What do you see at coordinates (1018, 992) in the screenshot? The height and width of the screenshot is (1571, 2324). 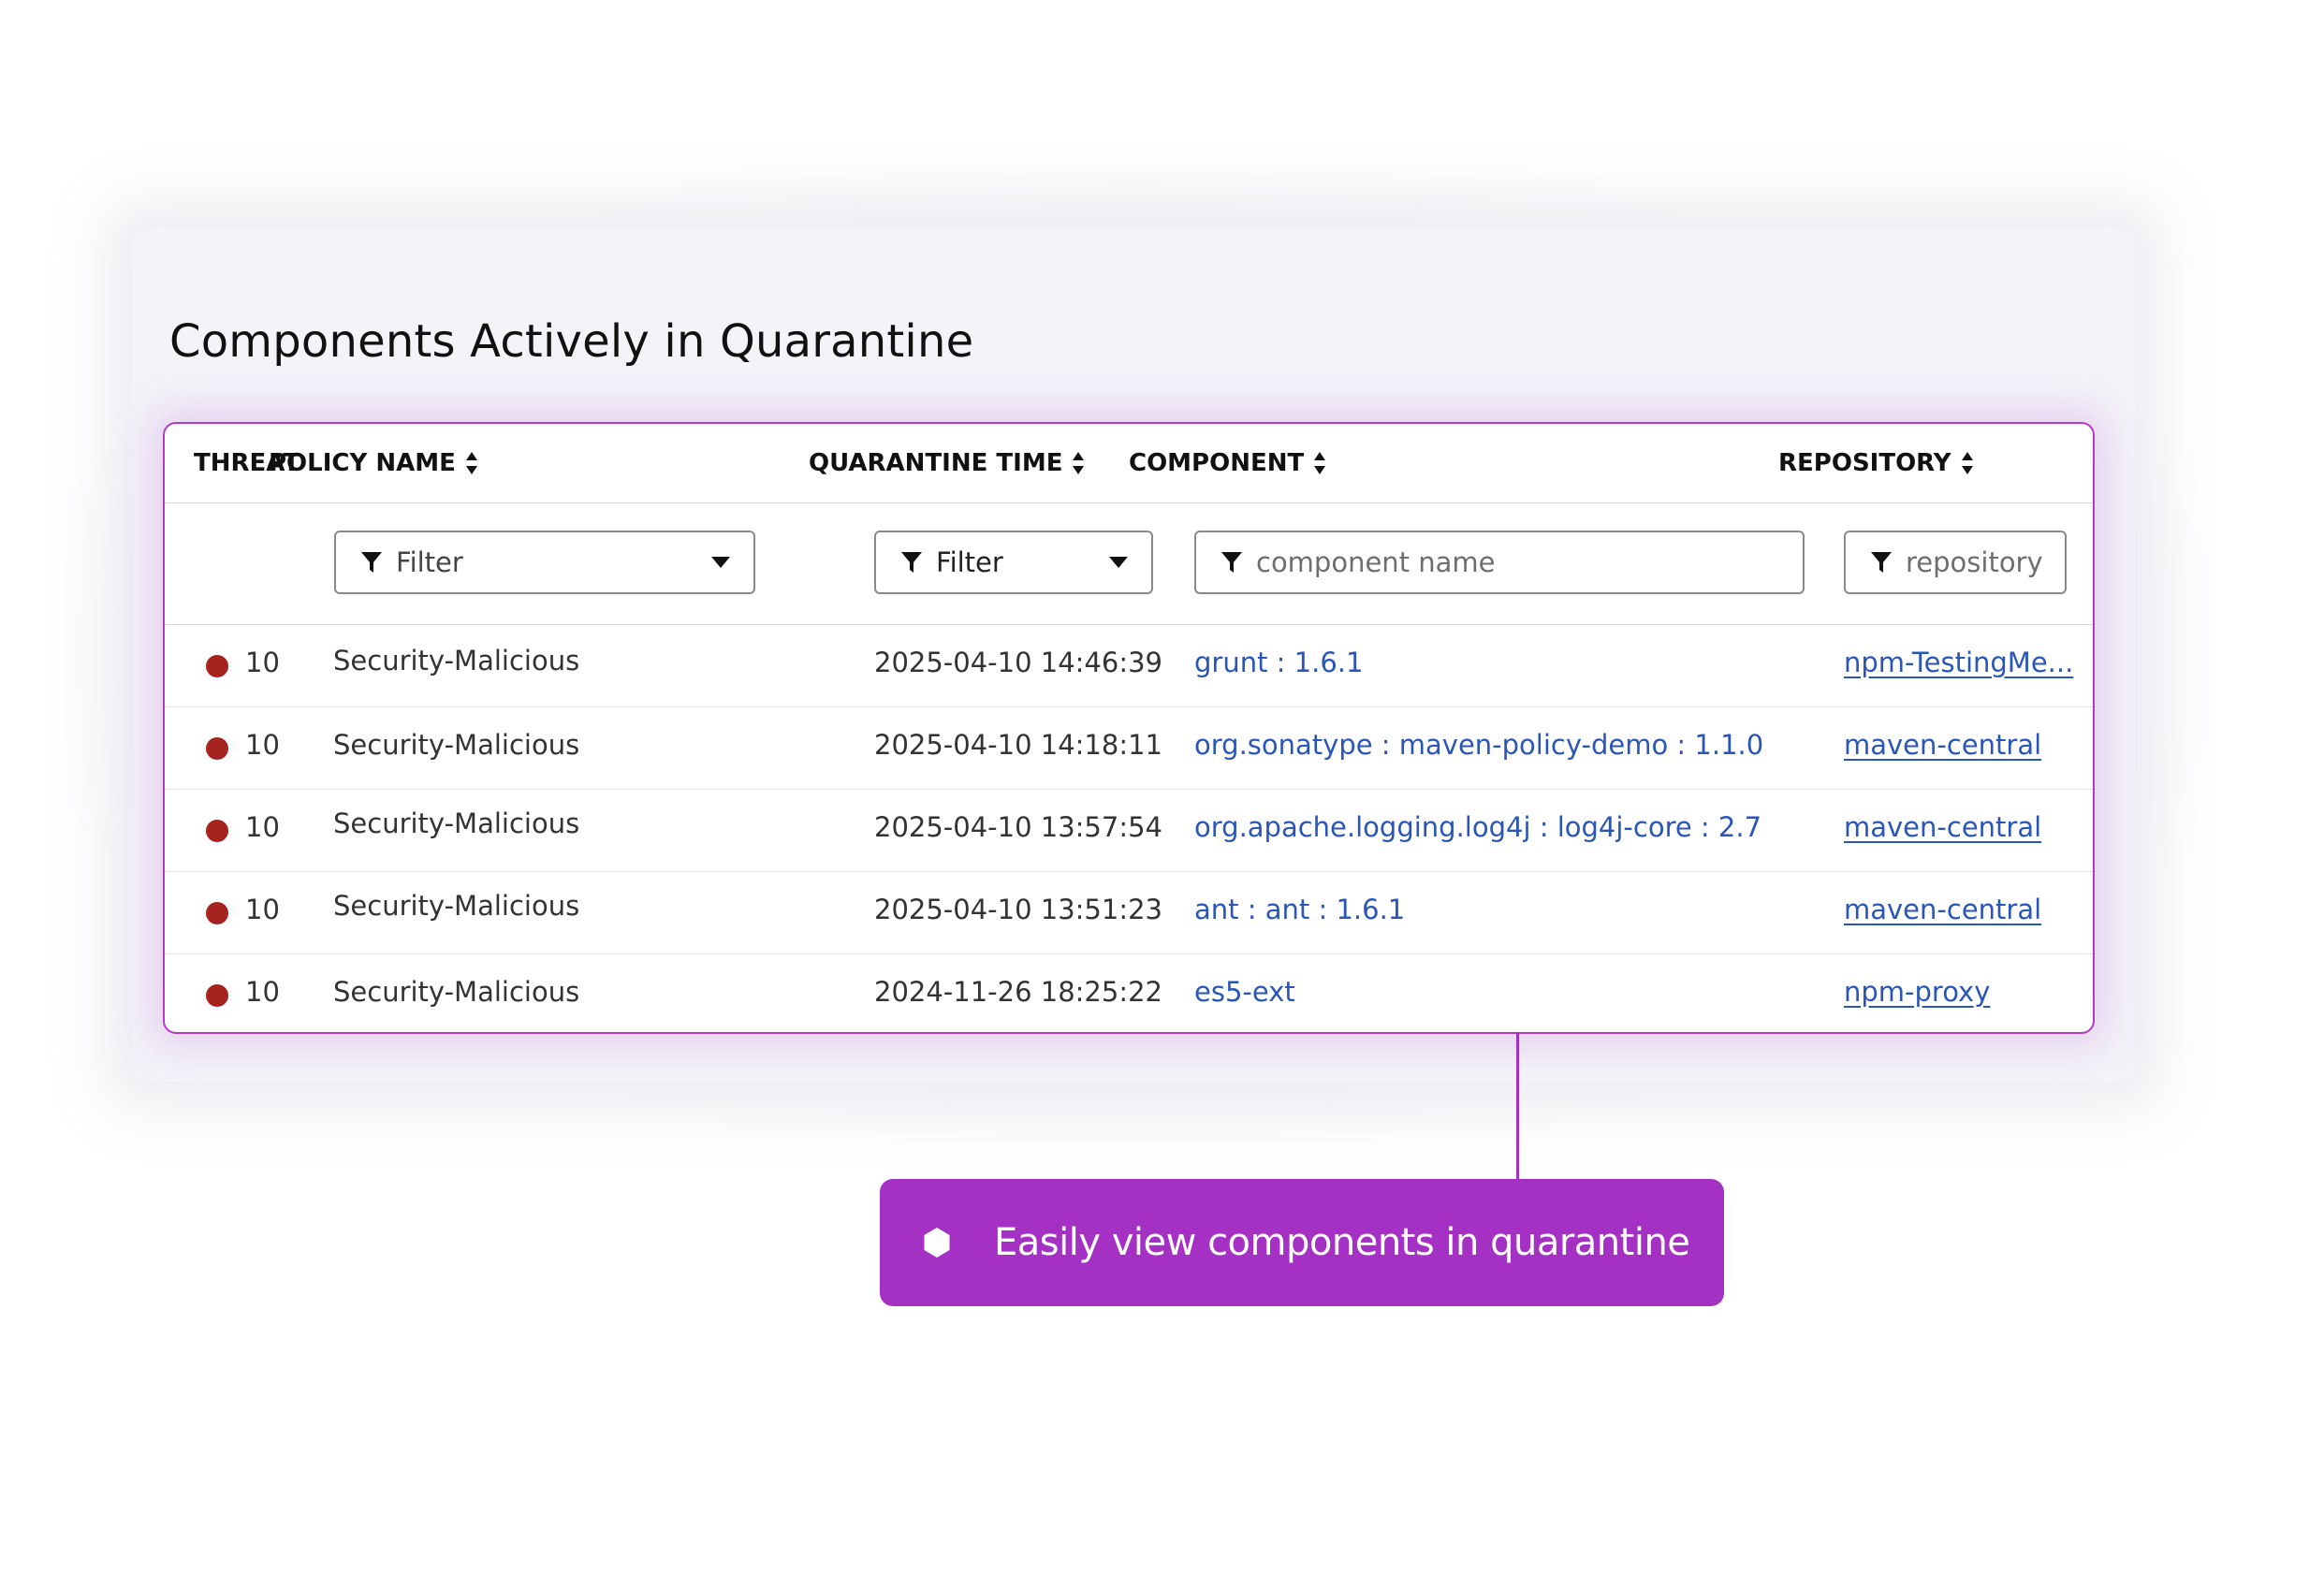 I see `quarantine-time: 2024-11-26 18:25:22` at bounding box center [1018, 992].